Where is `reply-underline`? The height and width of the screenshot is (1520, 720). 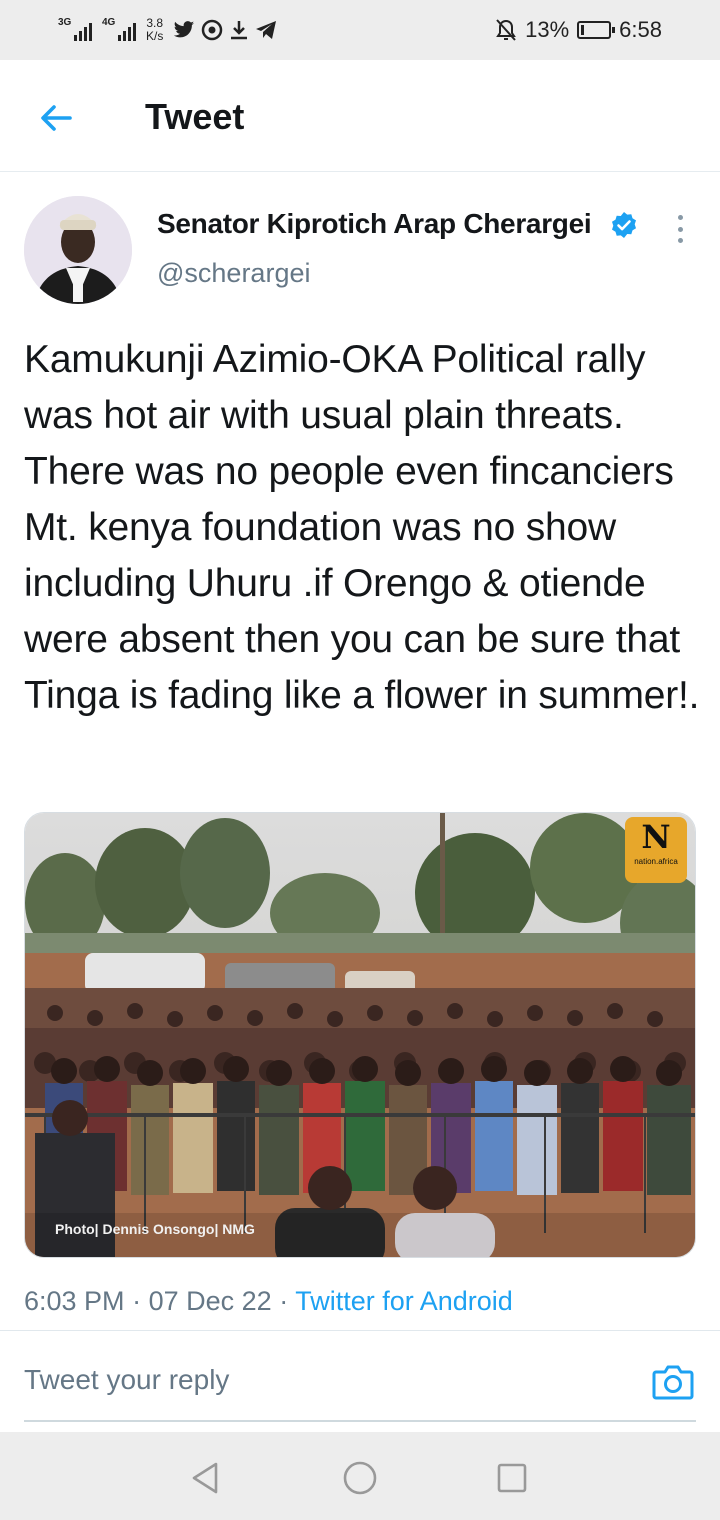 reply-underline is located at coordinates (360, 1421).